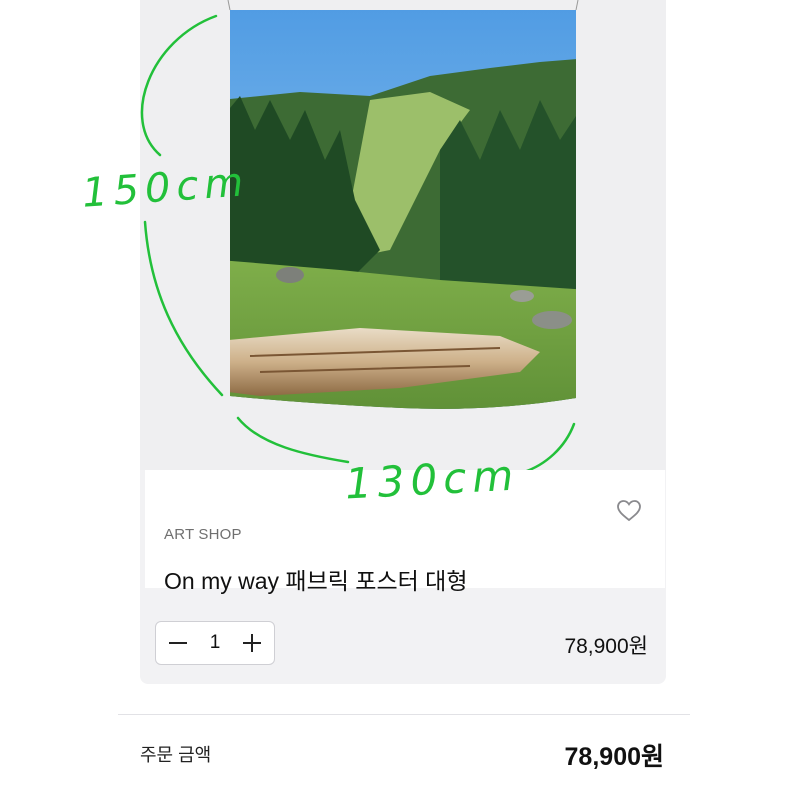  I want to click on shop-name: ART SHOP, so click(203, 534).